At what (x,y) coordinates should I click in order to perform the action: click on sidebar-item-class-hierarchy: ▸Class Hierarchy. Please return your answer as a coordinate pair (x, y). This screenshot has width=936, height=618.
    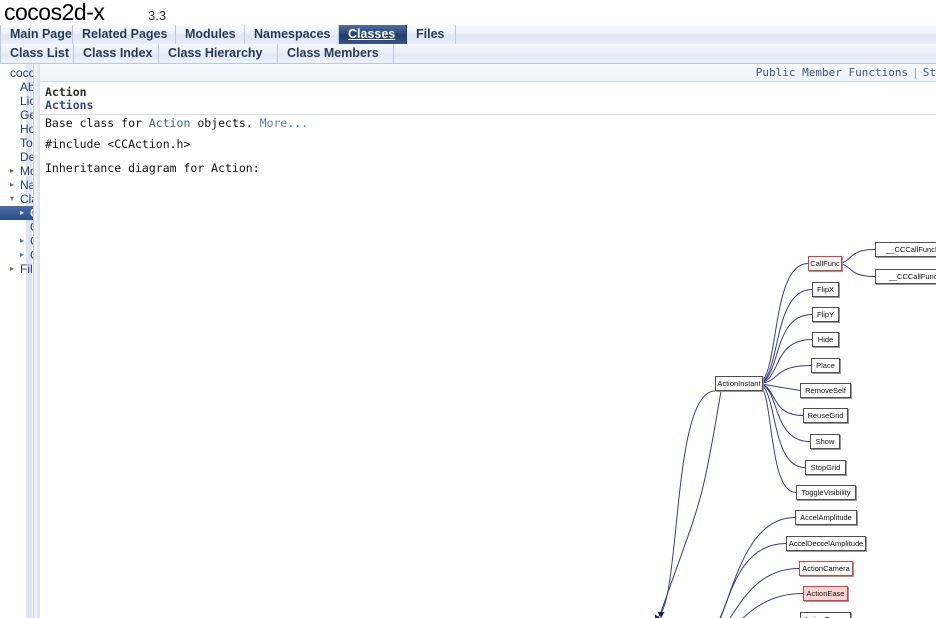
    Looking at the image, I should click on (16, 241).